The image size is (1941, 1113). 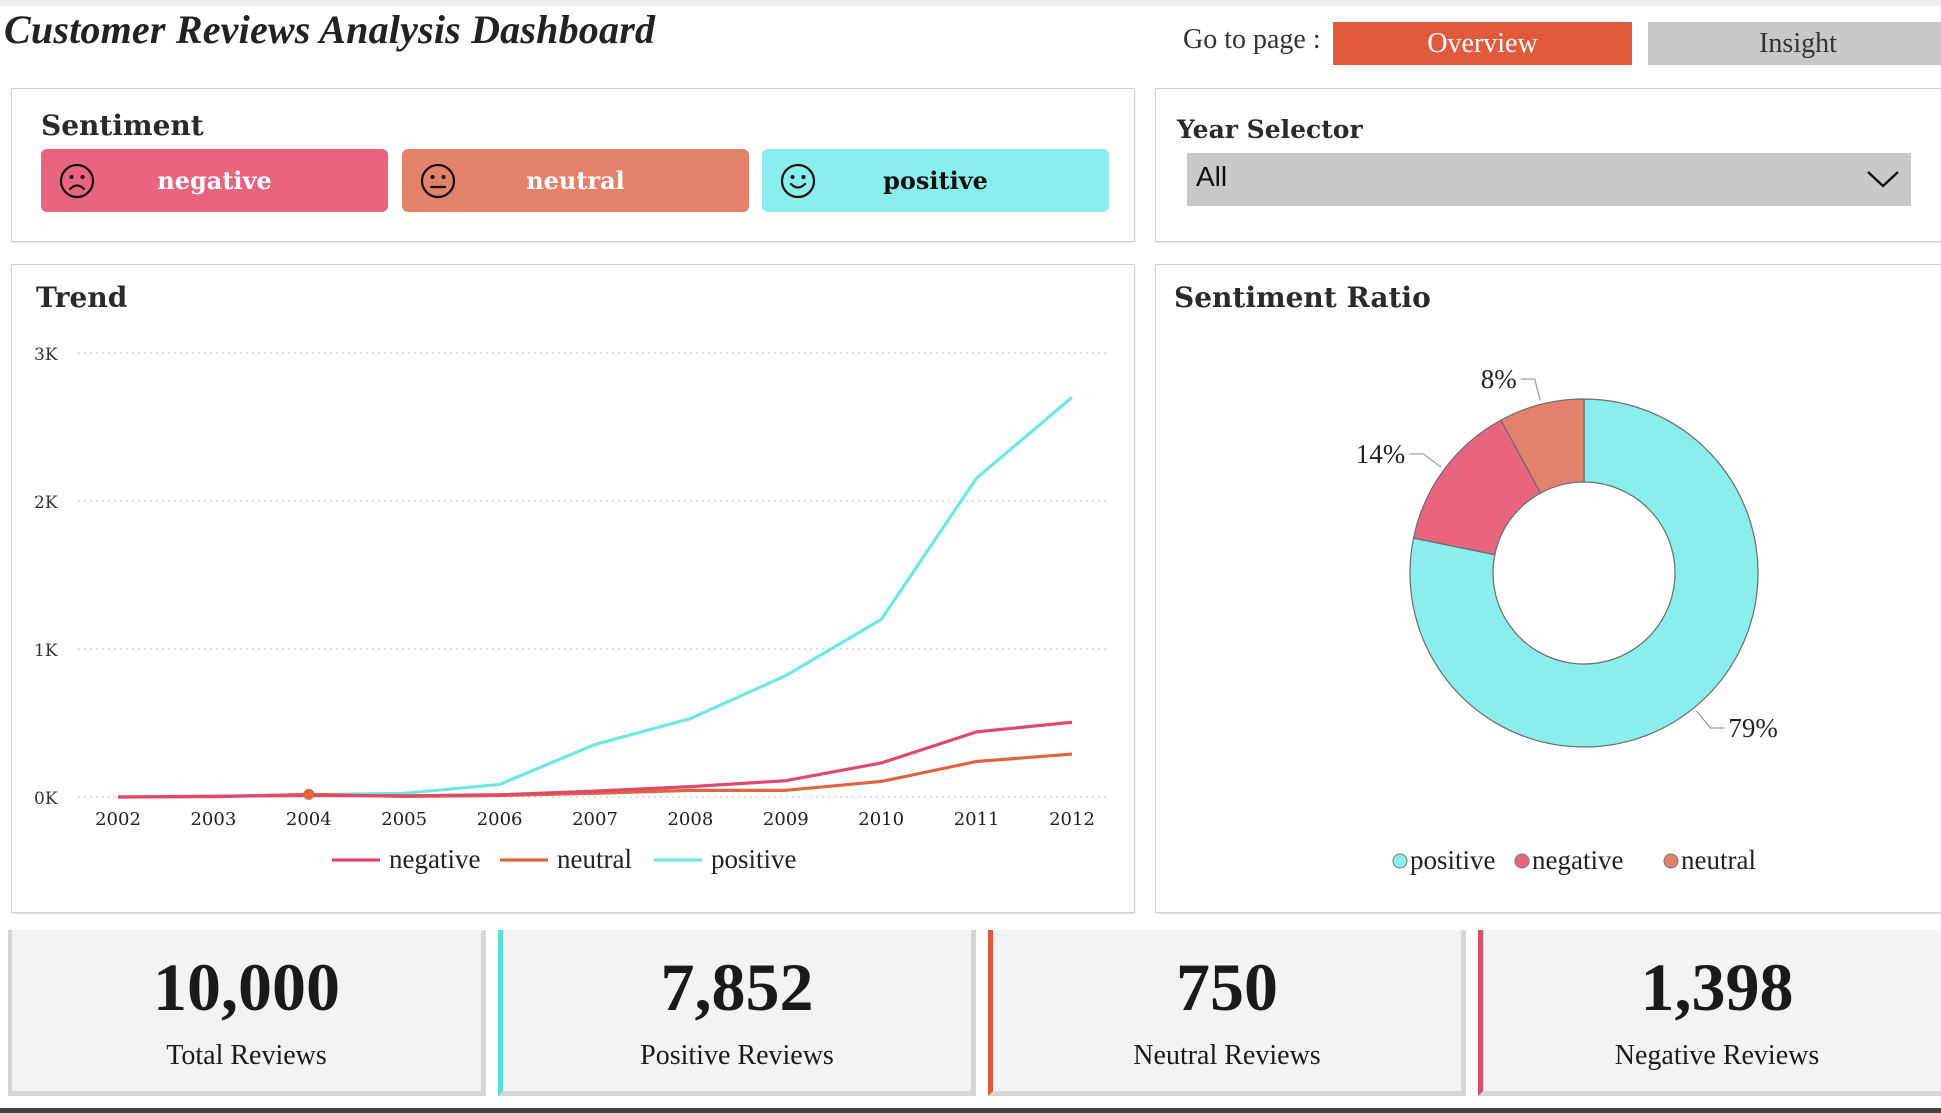 What do you see at coordinates (1549, 179) in the screenshot?
I see `year-select-dropdown: All` at bounding box center [1549, 179].